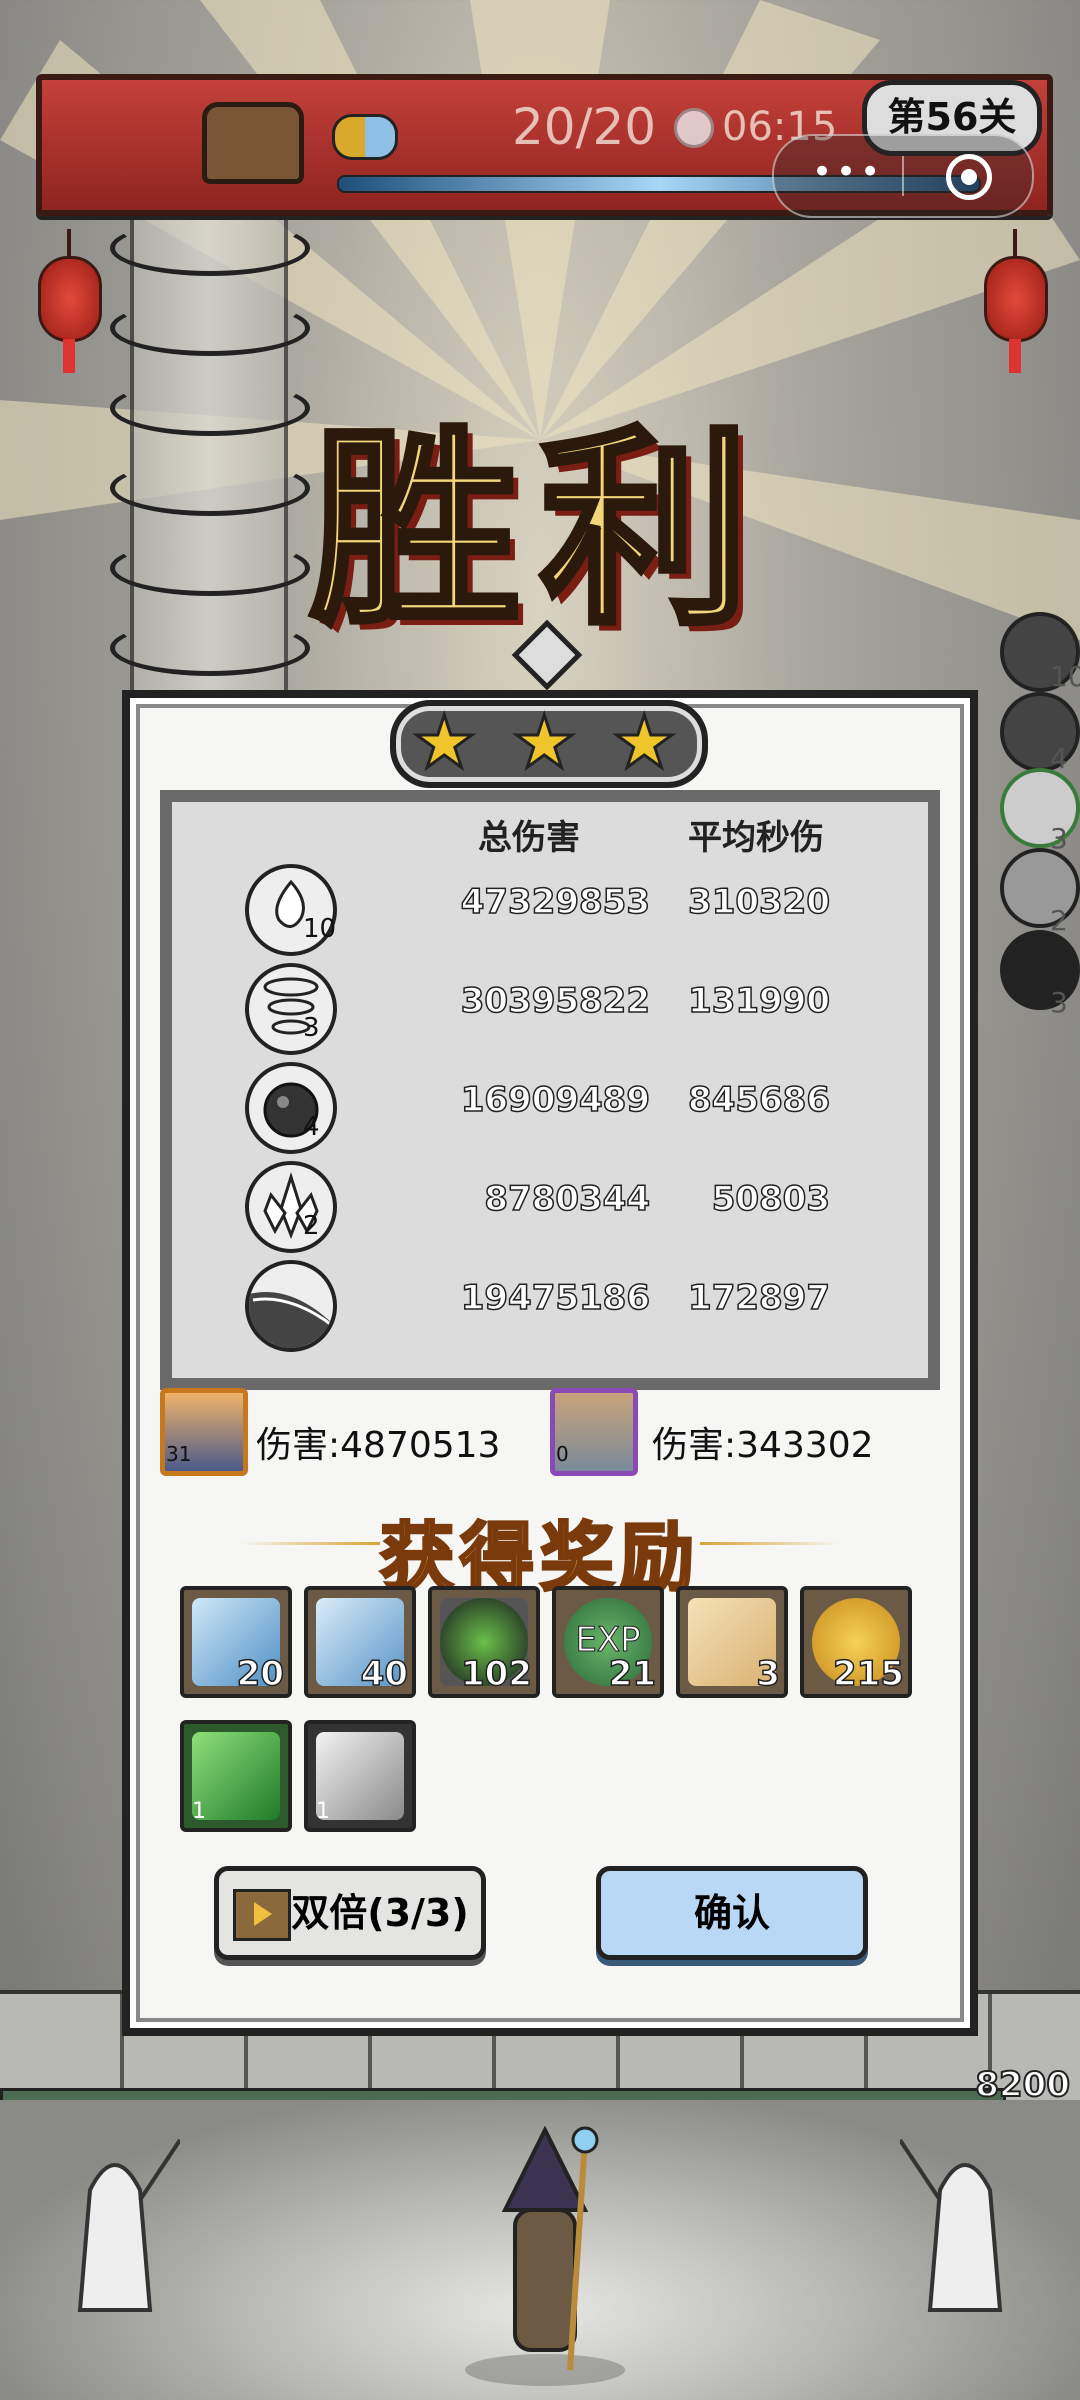 This screenshot has height=2400, width=1080. What do you see at coordinates (378, 1445) in the screenshot?
I see `hero-1-damage: 伤害:4870513` at bounding box center [378, 1445].